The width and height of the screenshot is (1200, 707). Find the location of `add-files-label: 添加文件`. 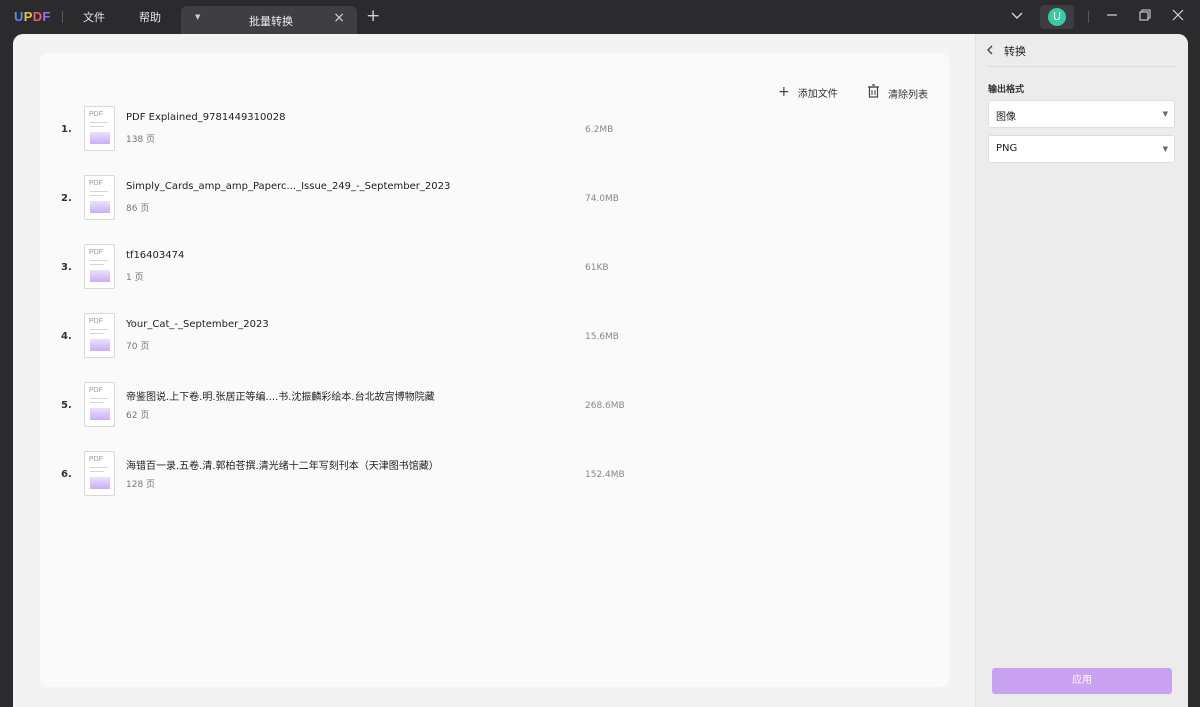

add-files-label: 添加文件 is located at coordinates (817, 94).